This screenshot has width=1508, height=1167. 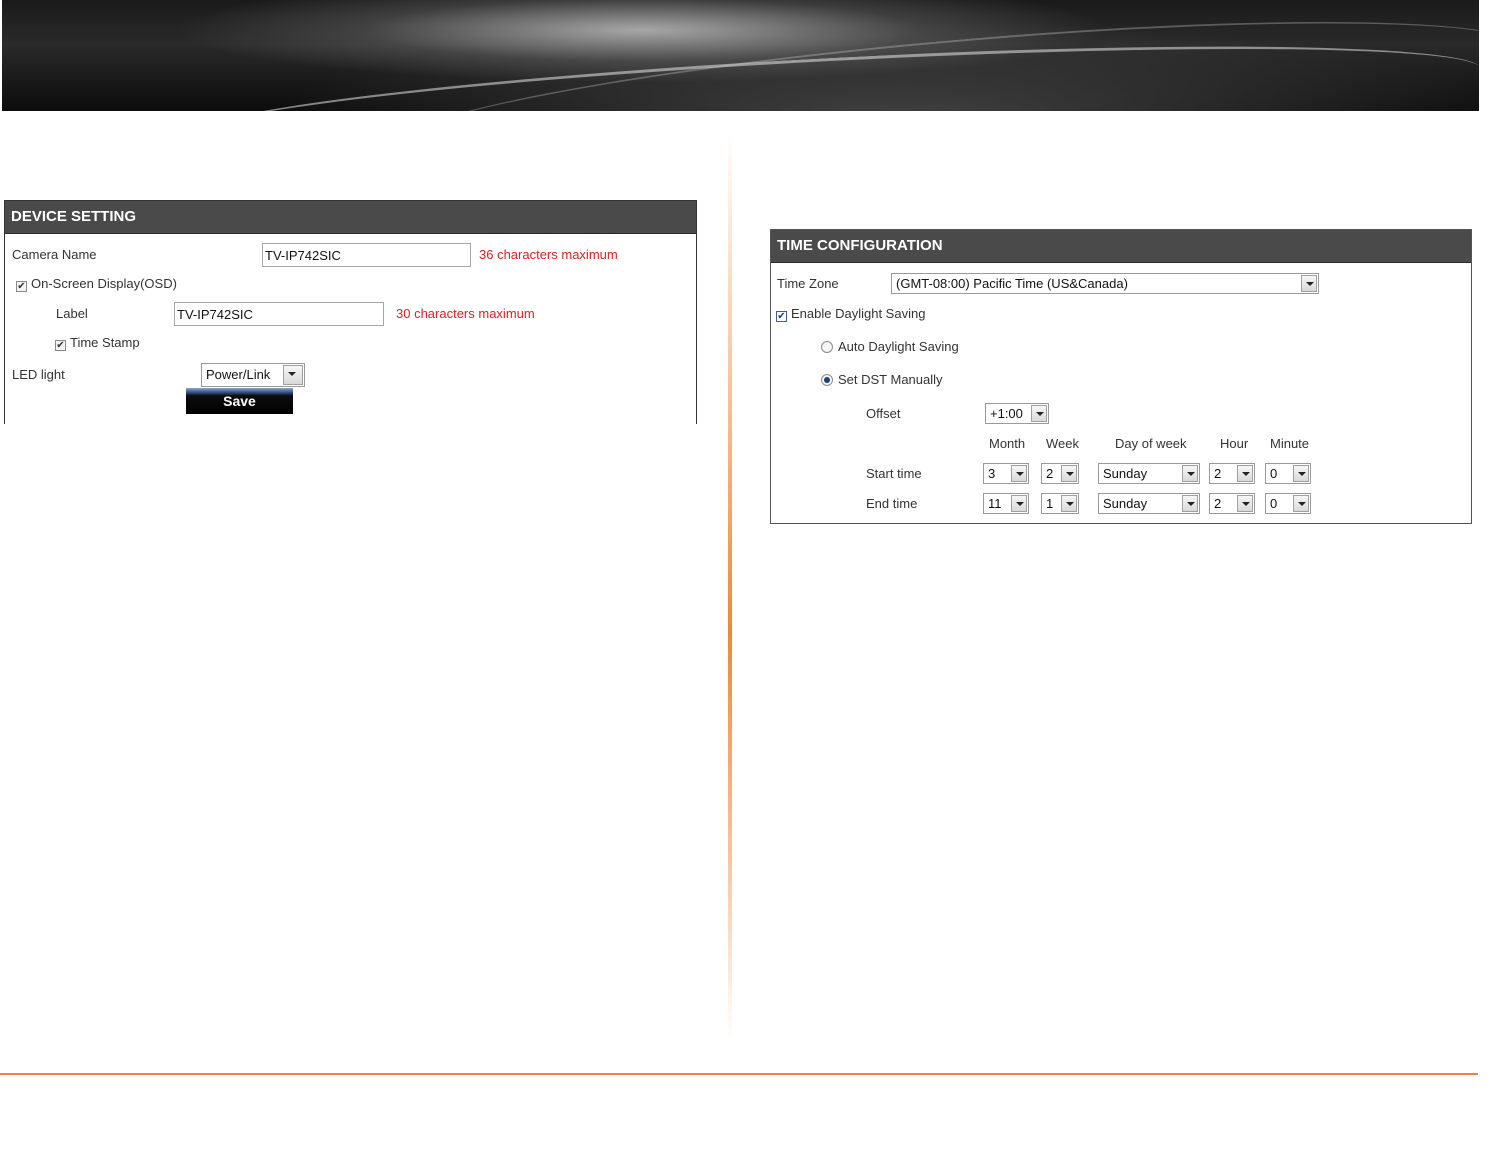 What do you see at coordinates (1149, 473) in the screenshot?
I see `start-day-select: Sunday` at bounding box center [1149, 473].